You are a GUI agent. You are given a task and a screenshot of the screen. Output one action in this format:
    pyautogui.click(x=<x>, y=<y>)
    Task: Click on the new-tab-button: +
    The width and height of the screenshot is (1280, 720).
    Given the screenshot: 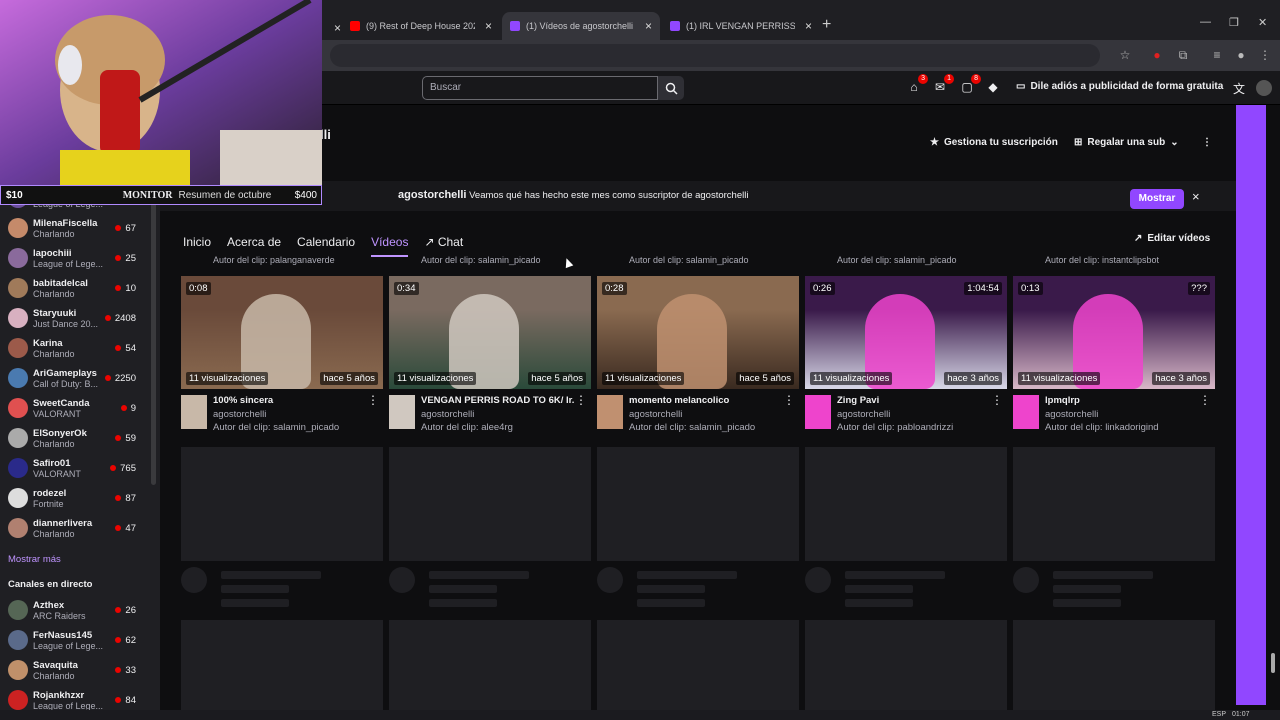 What is the action you would take?
    pyautogui.click(x=826, y=25)
    